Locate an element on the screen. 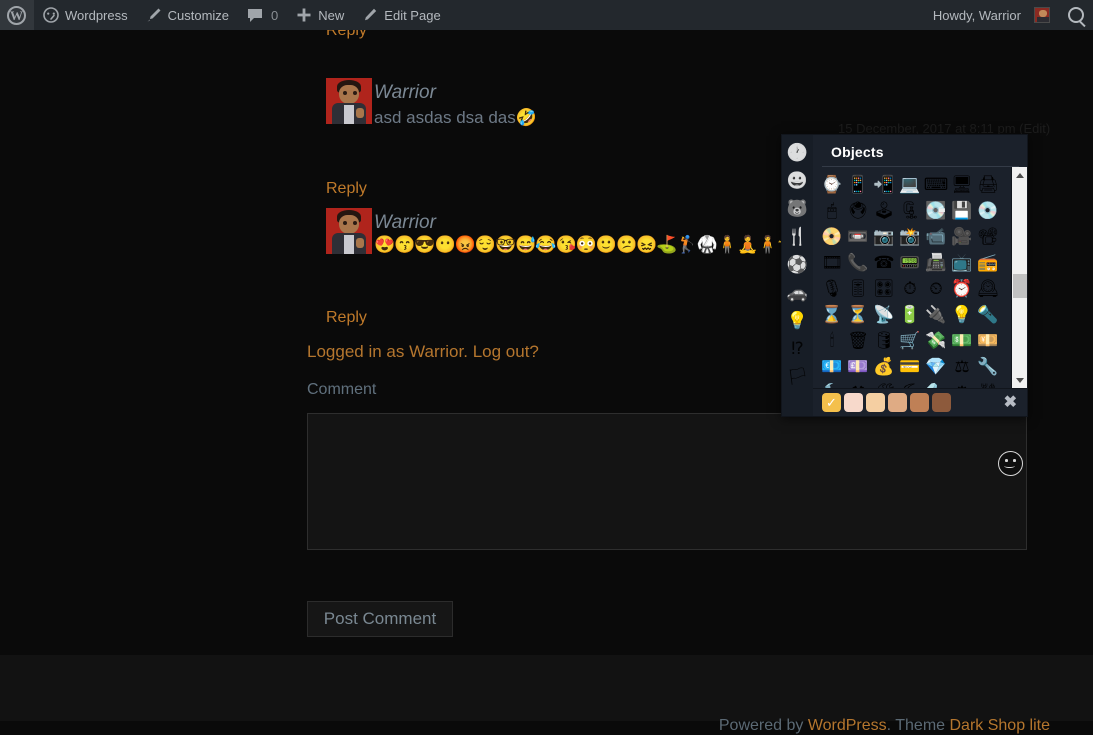 This screenshot has width=1093, height=735. emoji-cell: 📟 is located at coordinates (910, 262).